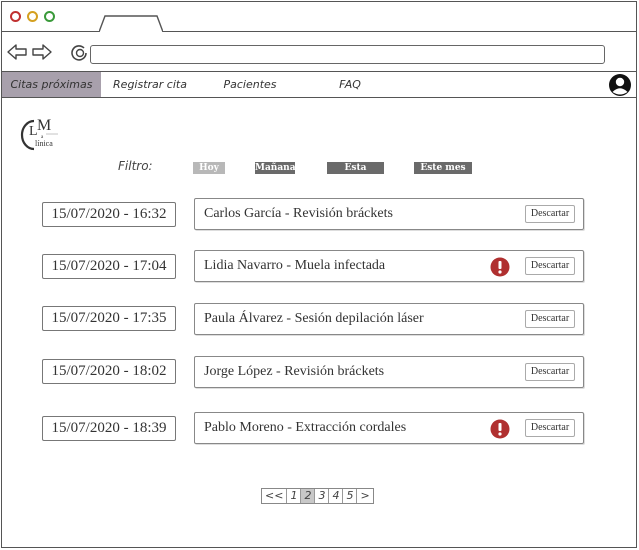 The width and height of the screenshot is (639, 550). Describe the element at coordinates (347, 54) in the screenshot. I see `url-input` at that location.